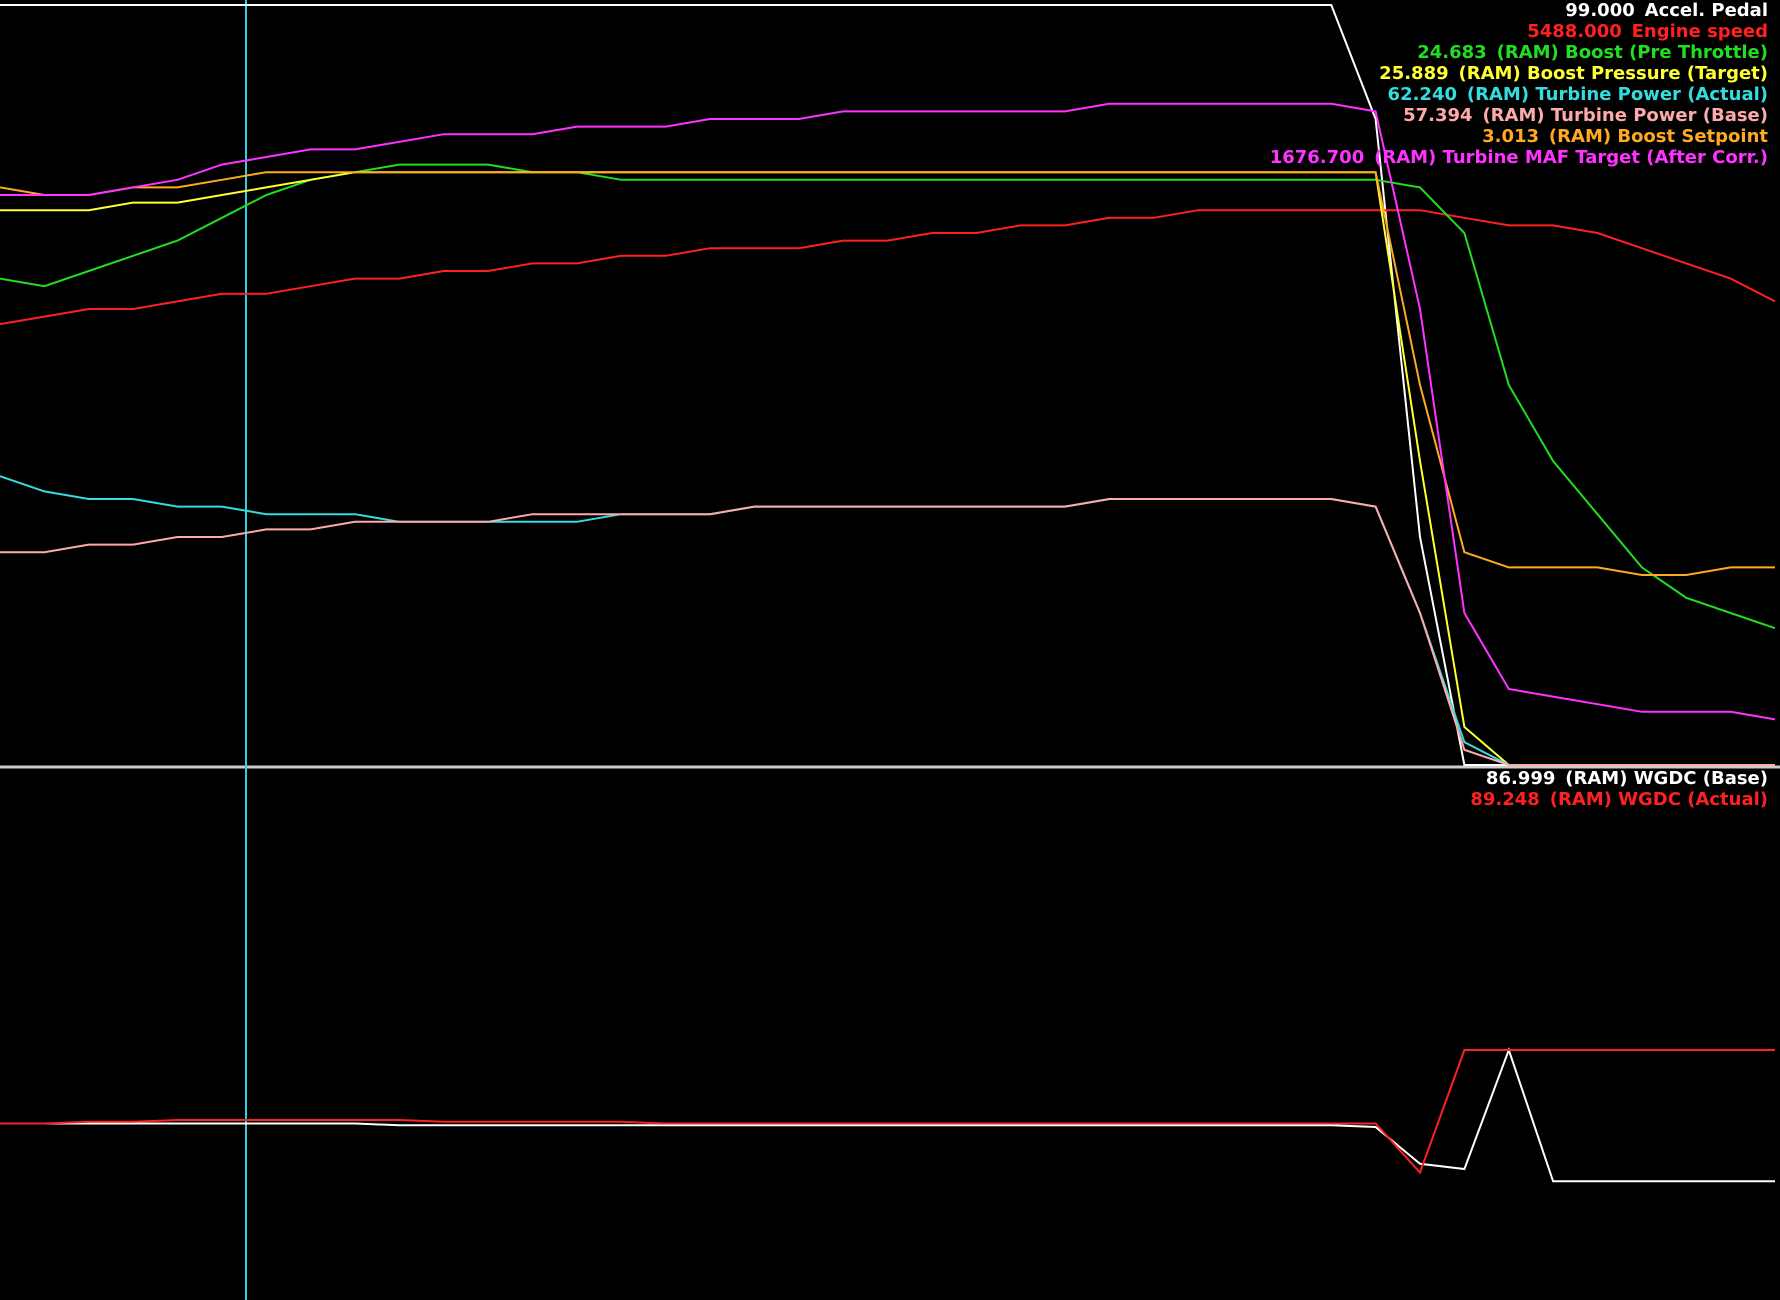  I want to click on legend-label: (RAM) Turbine Power (Base), so click(1625, 115).